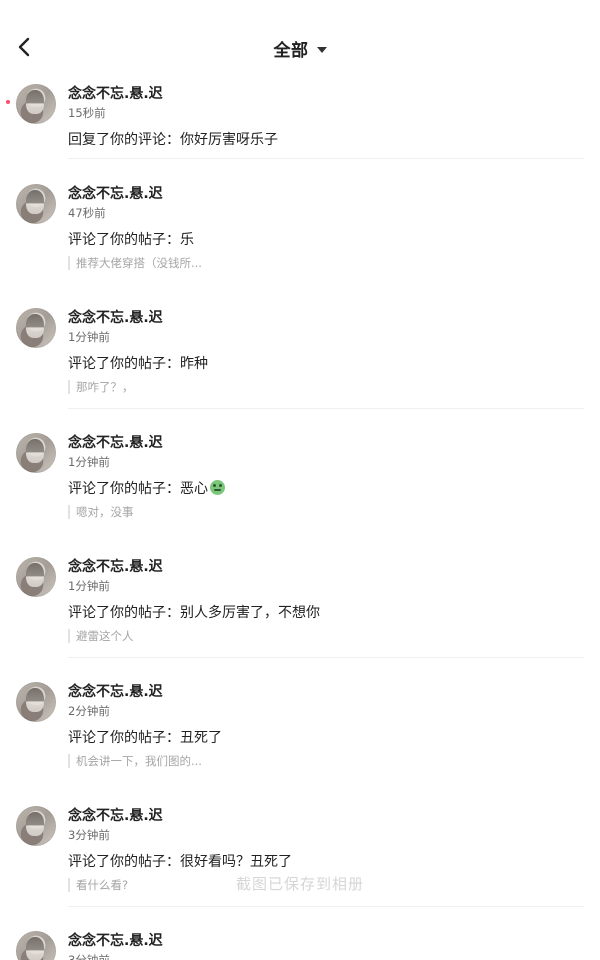  What do you see at coordinates (8, 102) in the screenshot?
I see `unread-indicator` at bounding box center [8, 102].